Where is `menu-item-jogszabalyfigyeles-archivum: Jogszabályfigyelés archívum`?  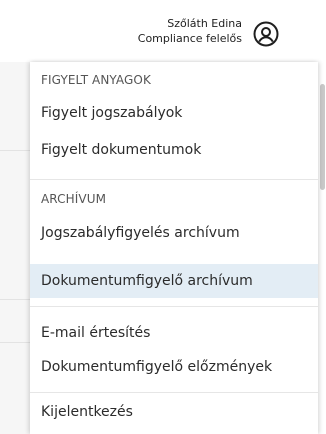
menu-item-jogszabalyfigyeles-archivum: Jogszabályfigyelés archívum is located at coordinates (174, 233).